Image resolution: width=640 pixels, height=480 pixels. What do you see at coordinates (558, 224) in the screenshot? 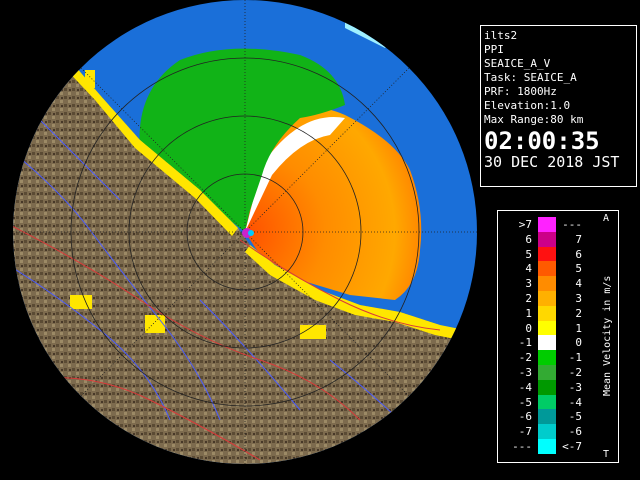
I see `legend-row: >7 ---` at bounding box center [558, 224].